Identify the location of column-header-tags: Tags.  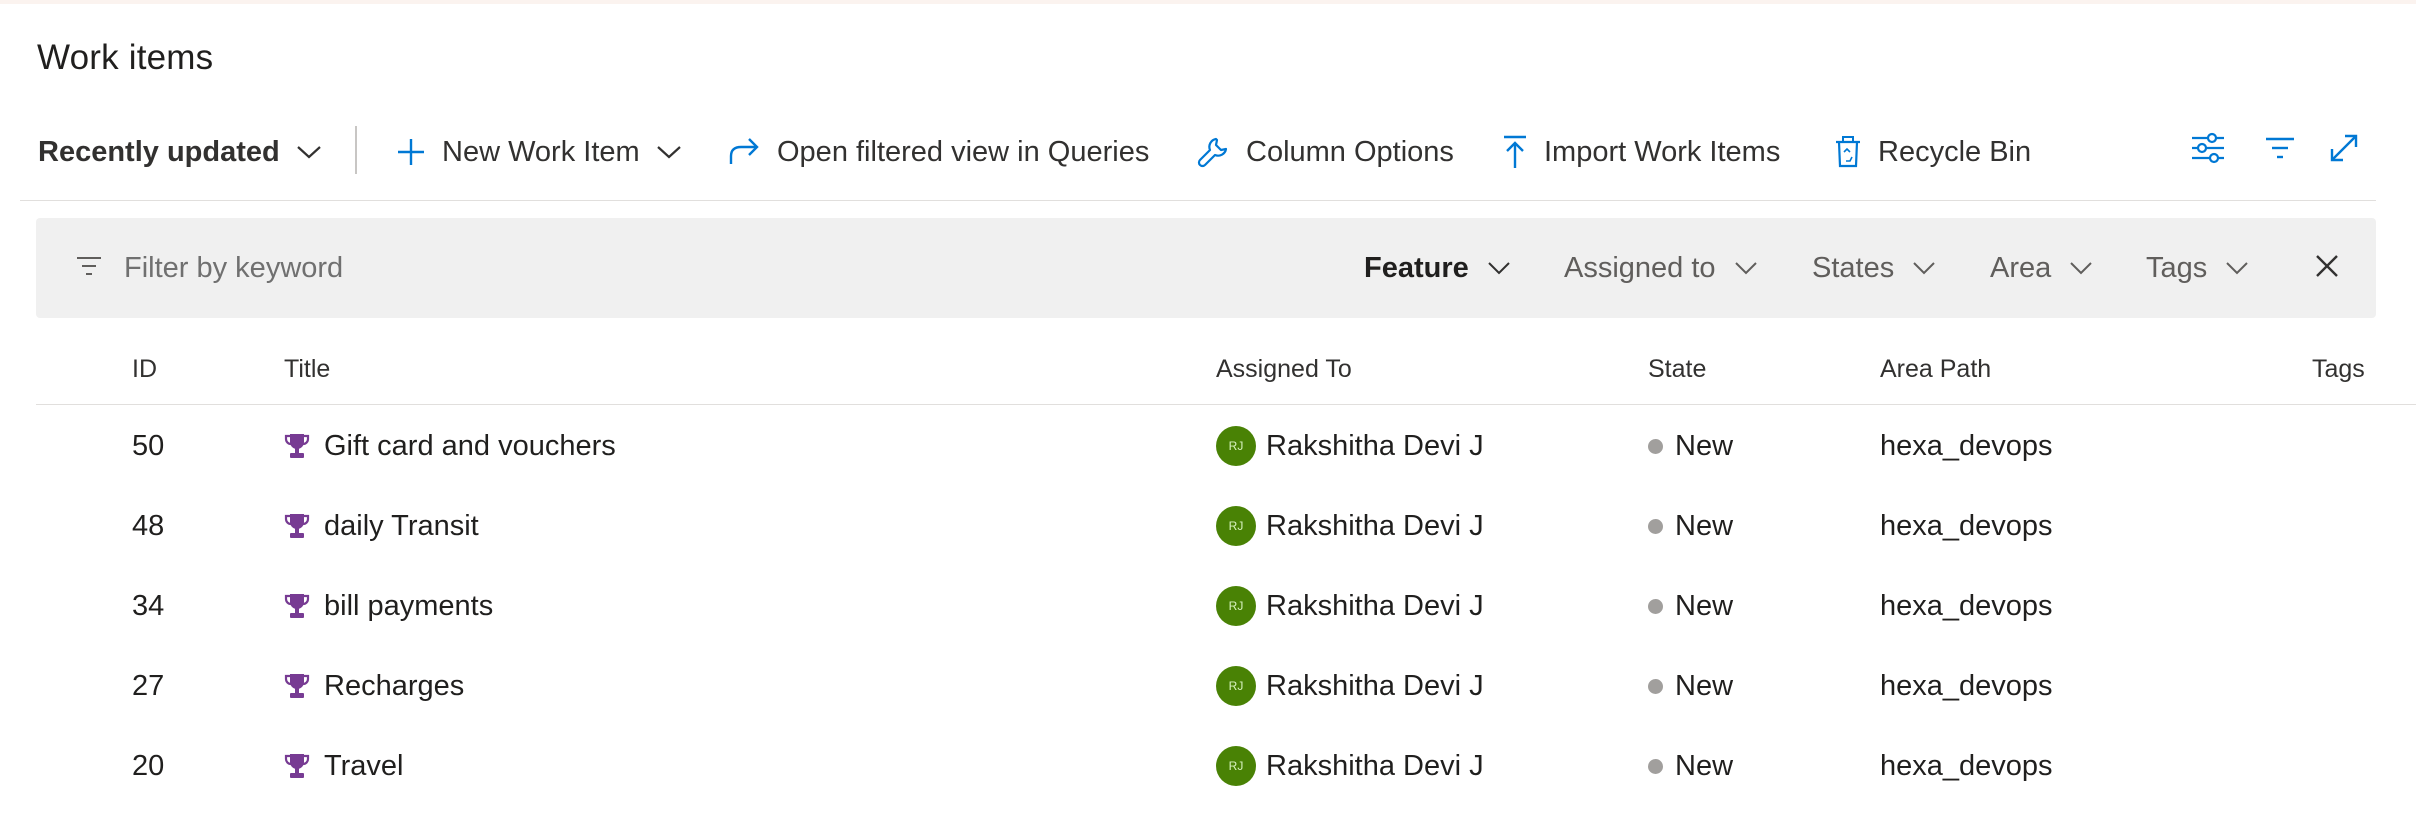
(2338, 369).